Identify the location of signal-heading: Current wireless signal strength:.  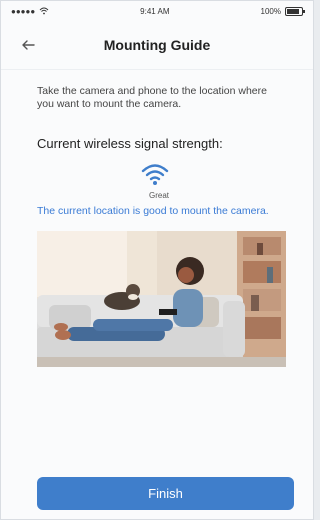
(130, 143).